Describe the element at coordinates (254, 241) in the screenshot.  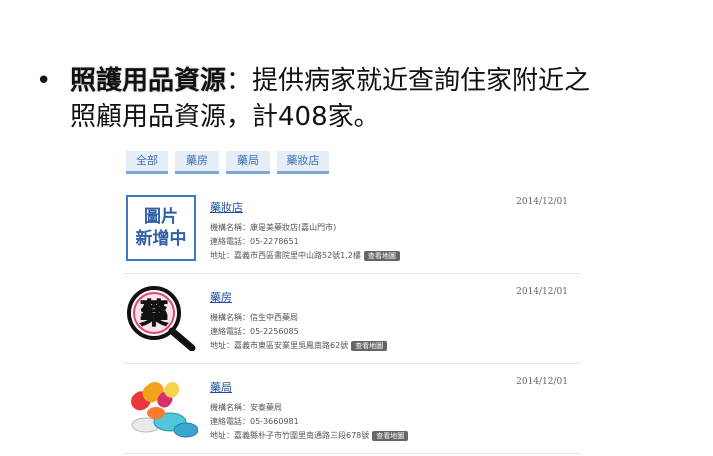
I see `item-phone: 連絡電話：05-2278651` at that location.